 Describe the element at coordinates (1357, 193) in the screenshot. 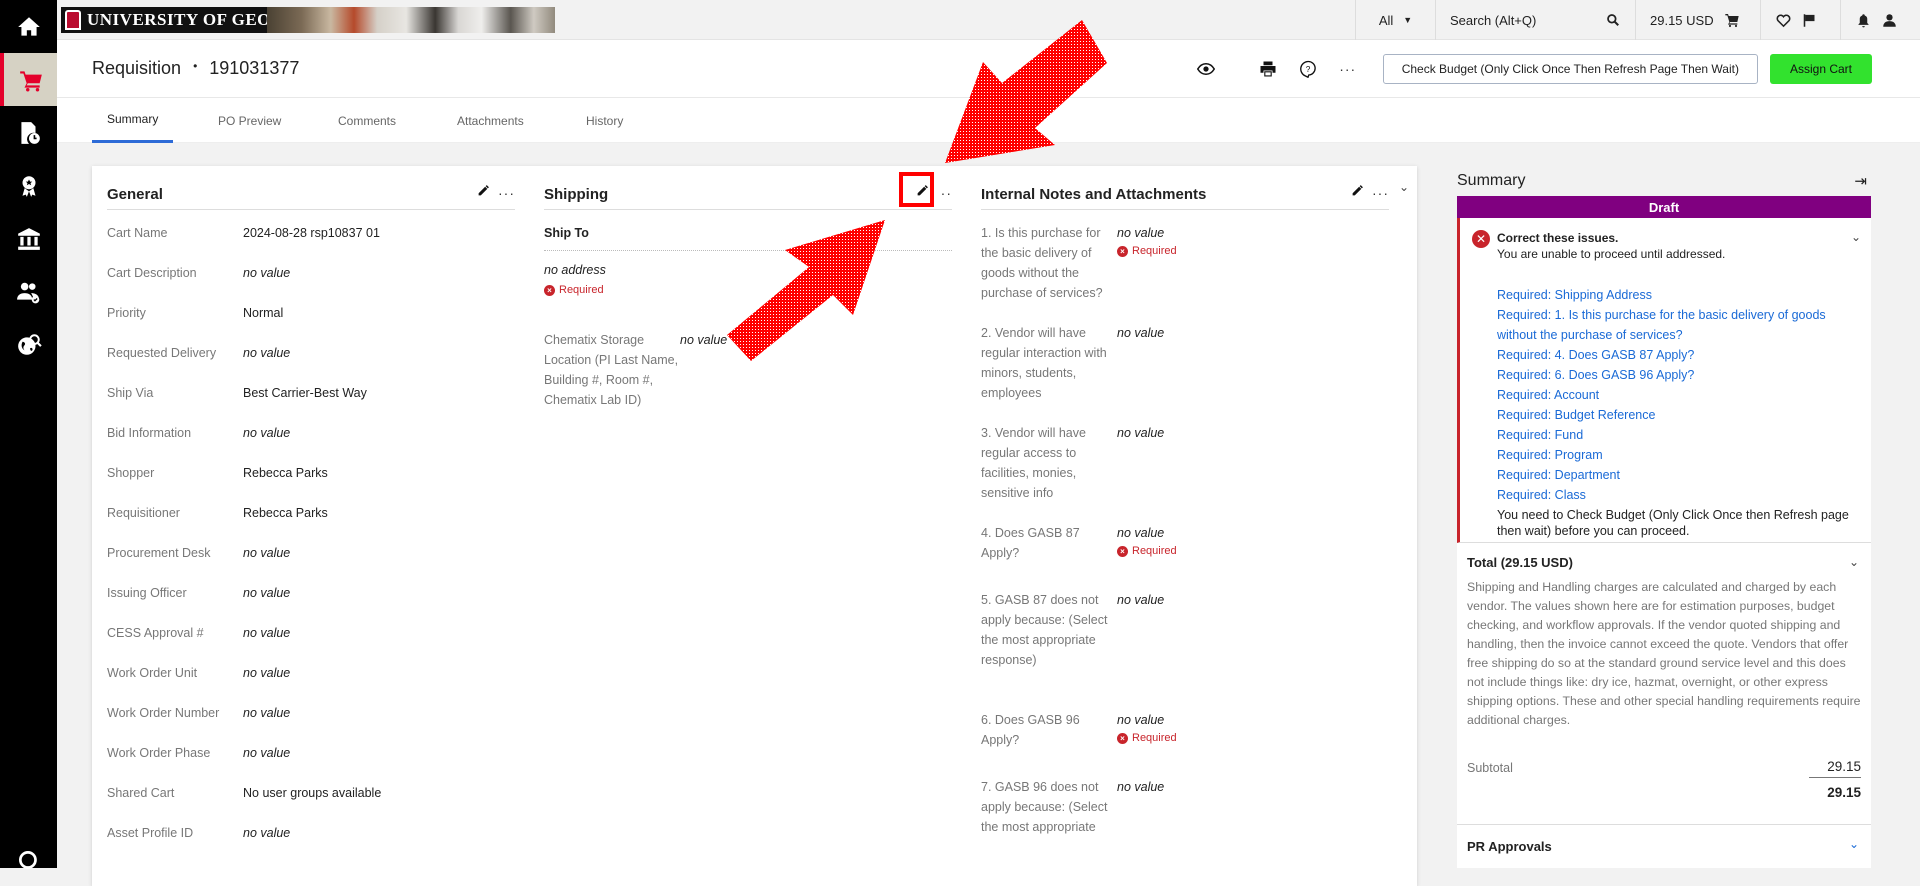

I see `edit-internal-notes-button` at that location.